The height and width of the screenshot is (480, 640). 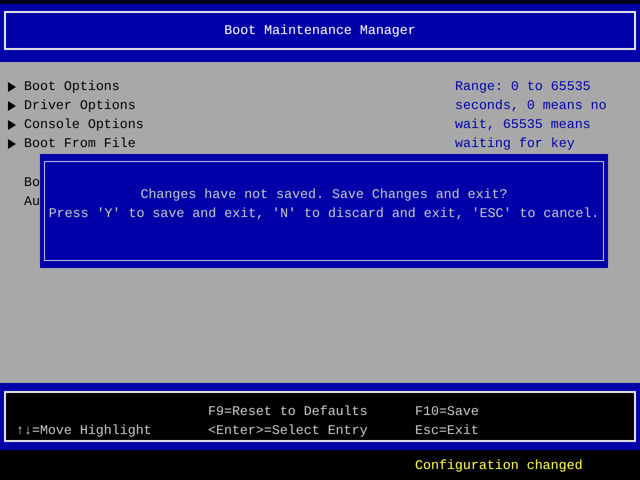 What do you see at coordinates (320, 30) in the screenshot?
I see `window-title: Boot Maintenance Manager` at bounding box center [320, 30].